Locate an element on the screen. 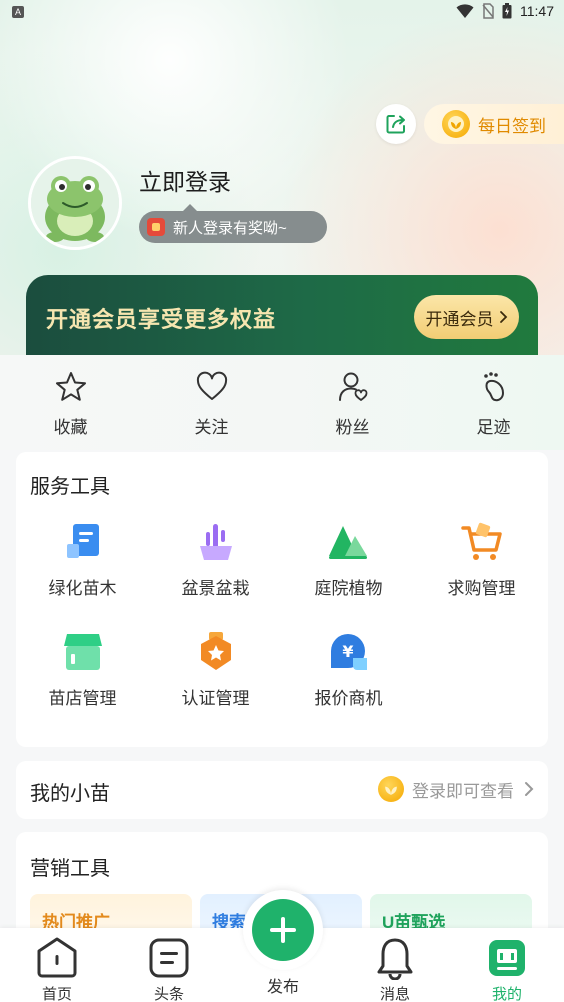  avatar is located at coordinates (75, 203).